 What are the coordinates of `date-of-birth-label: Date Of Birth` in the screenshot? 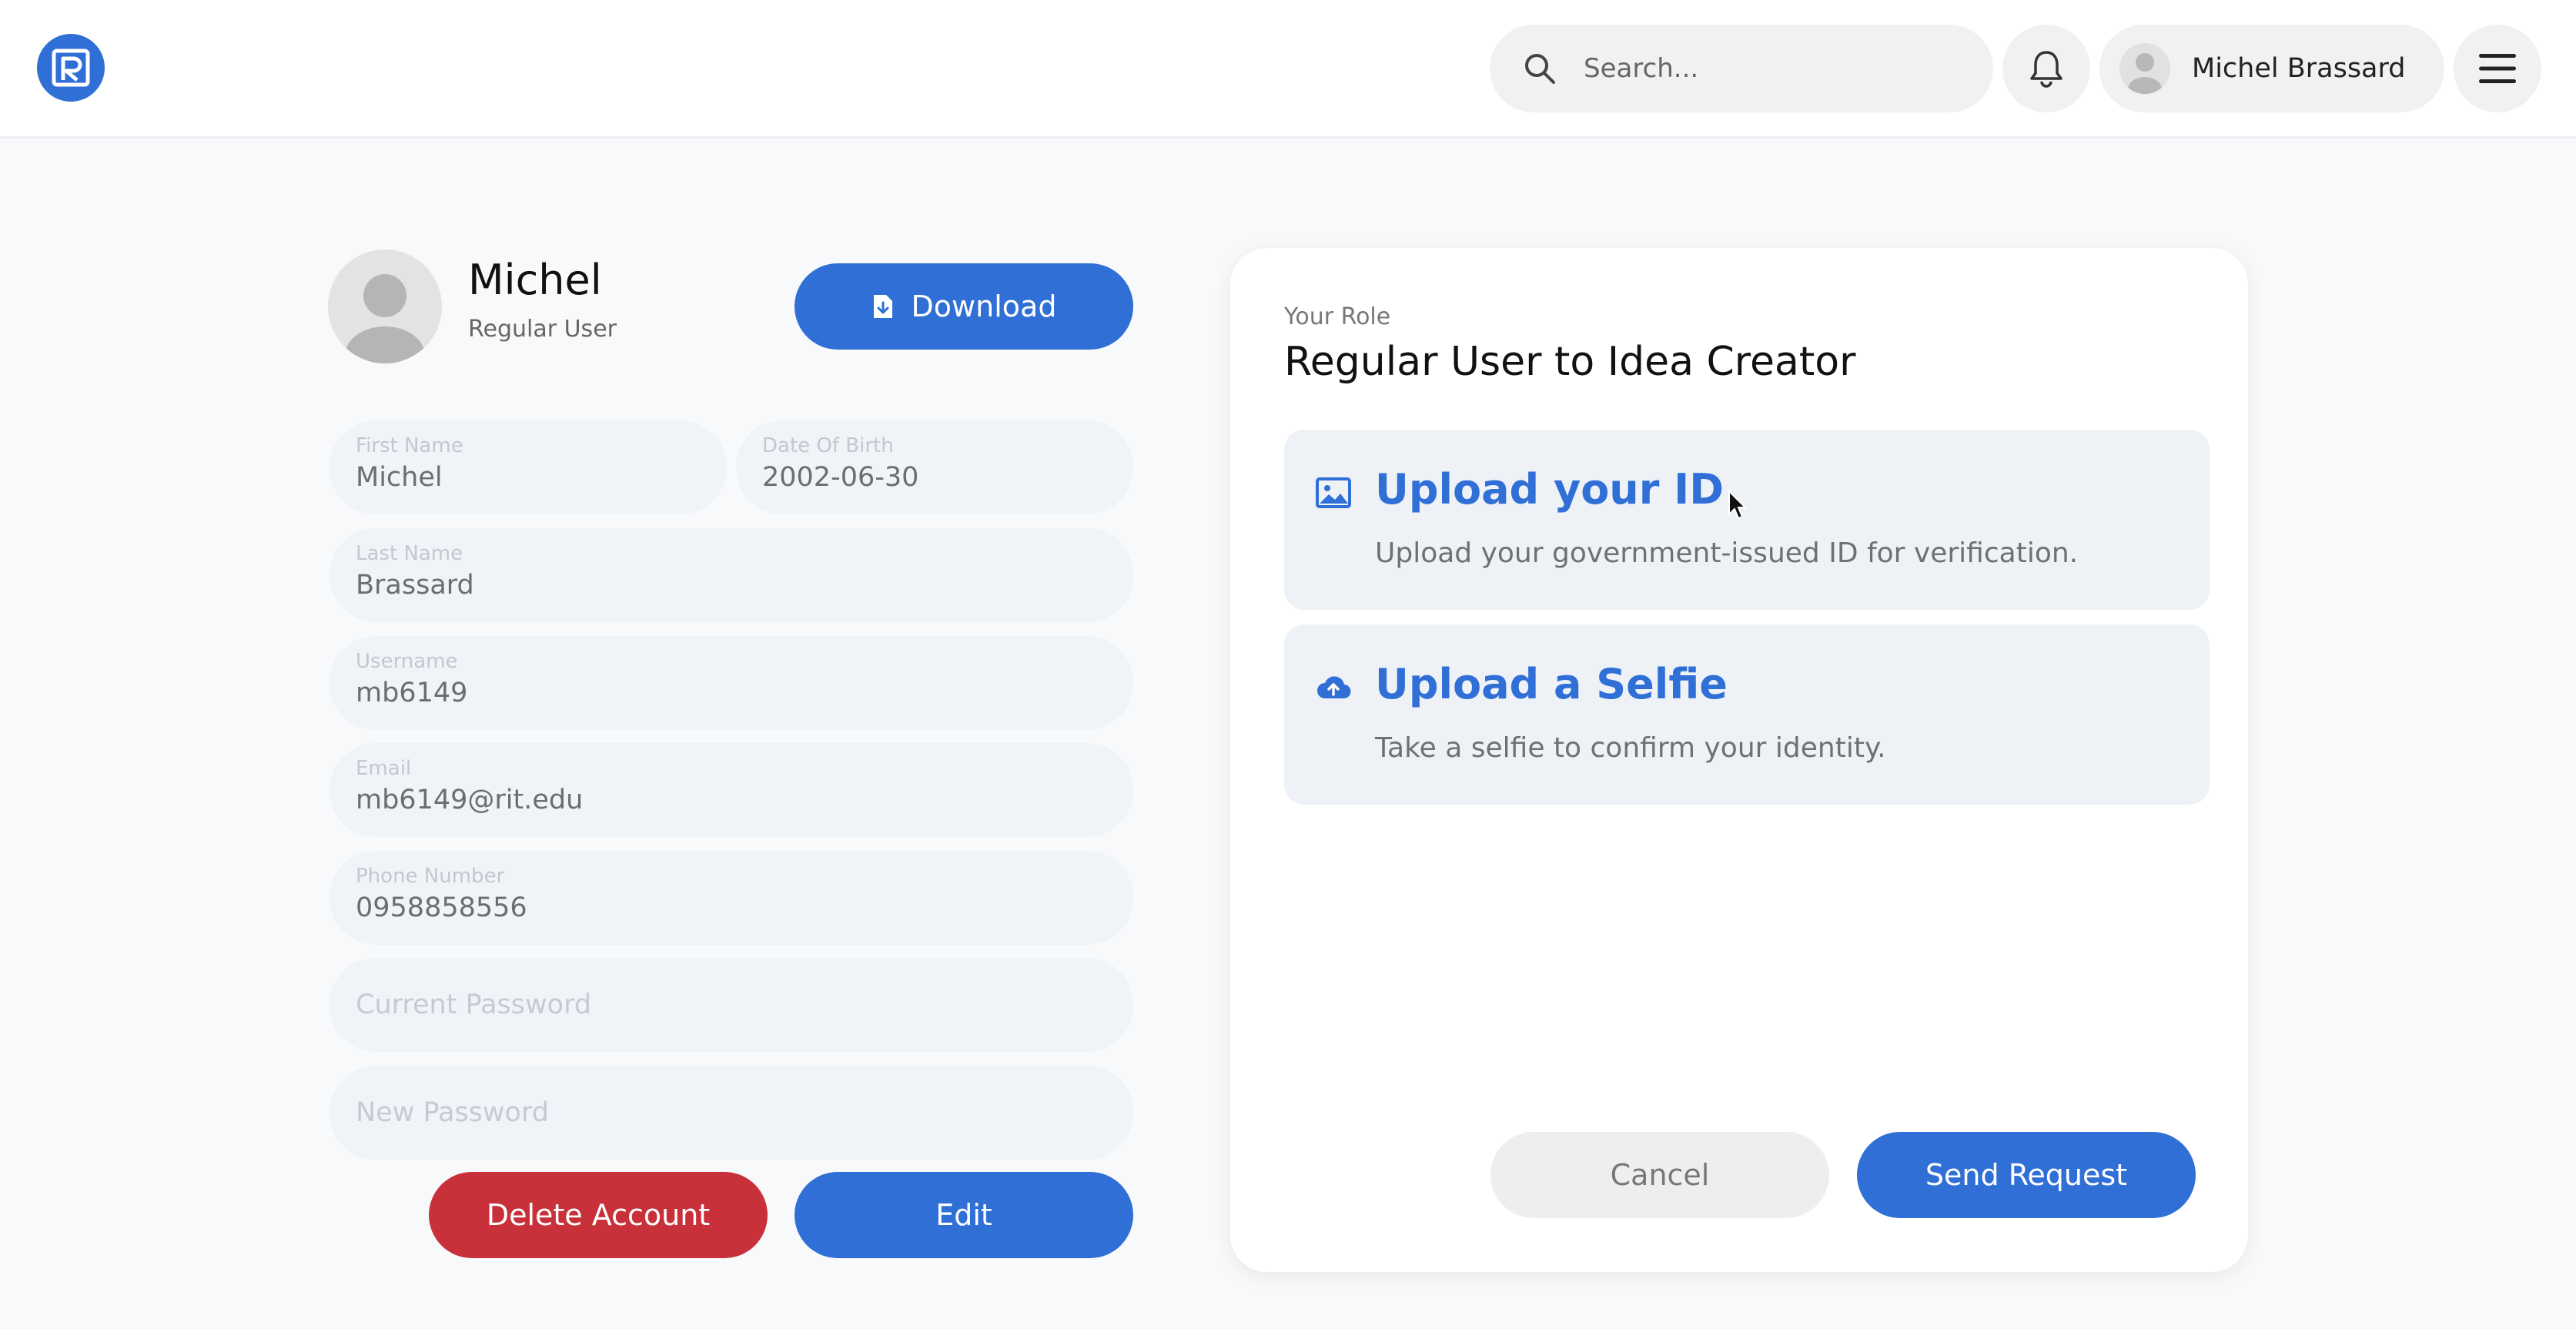 It's located at (828, 445).